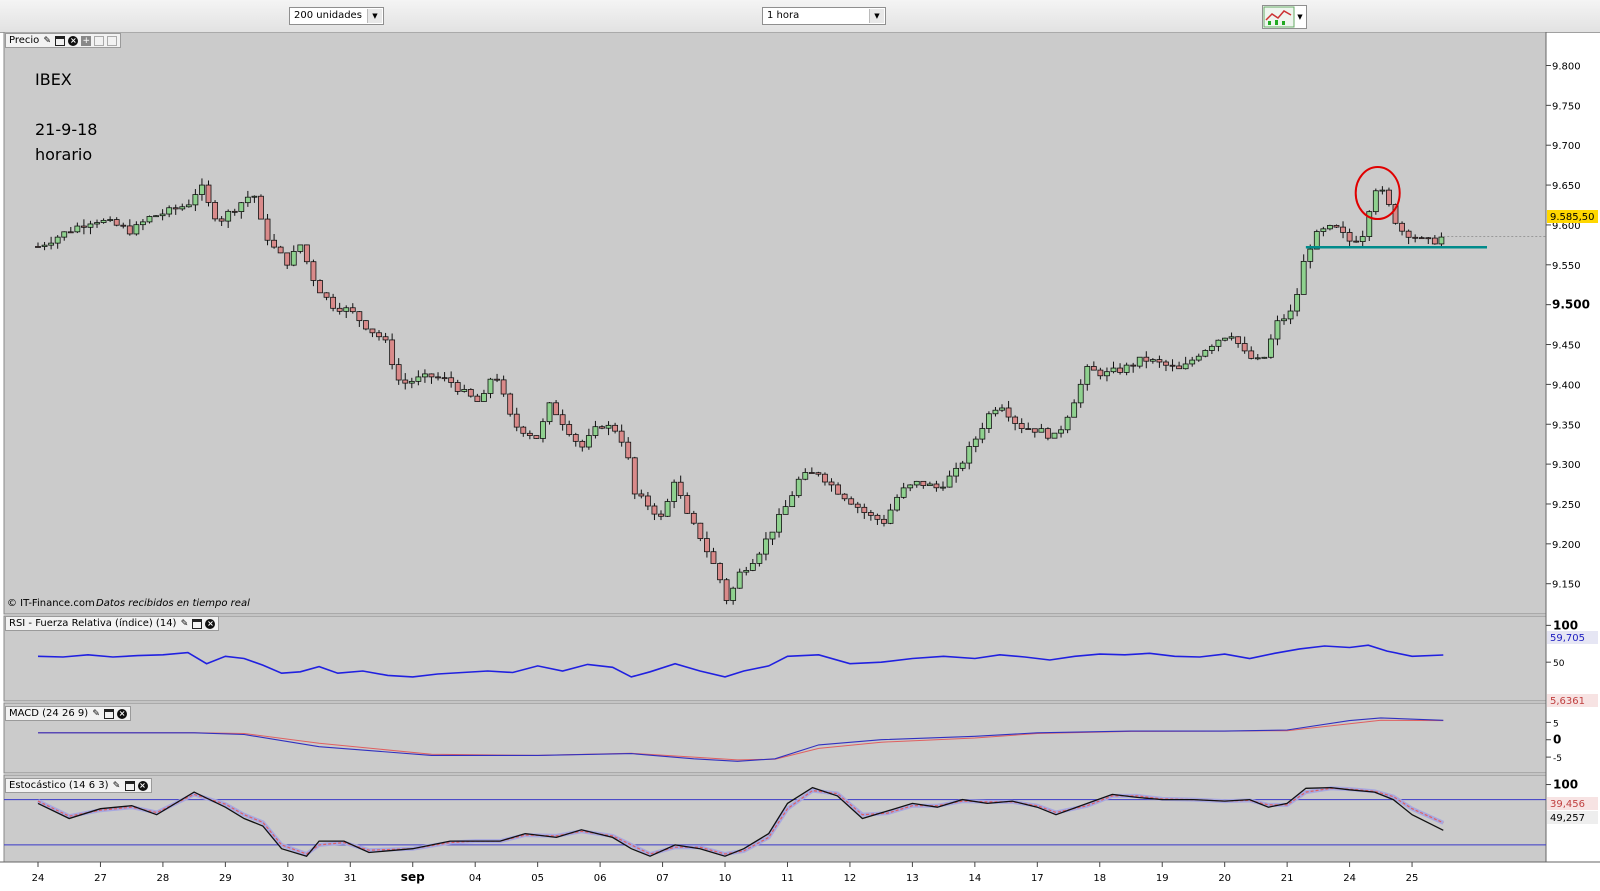  I want to click on x-tick-label: 18, so click(1099, 878).